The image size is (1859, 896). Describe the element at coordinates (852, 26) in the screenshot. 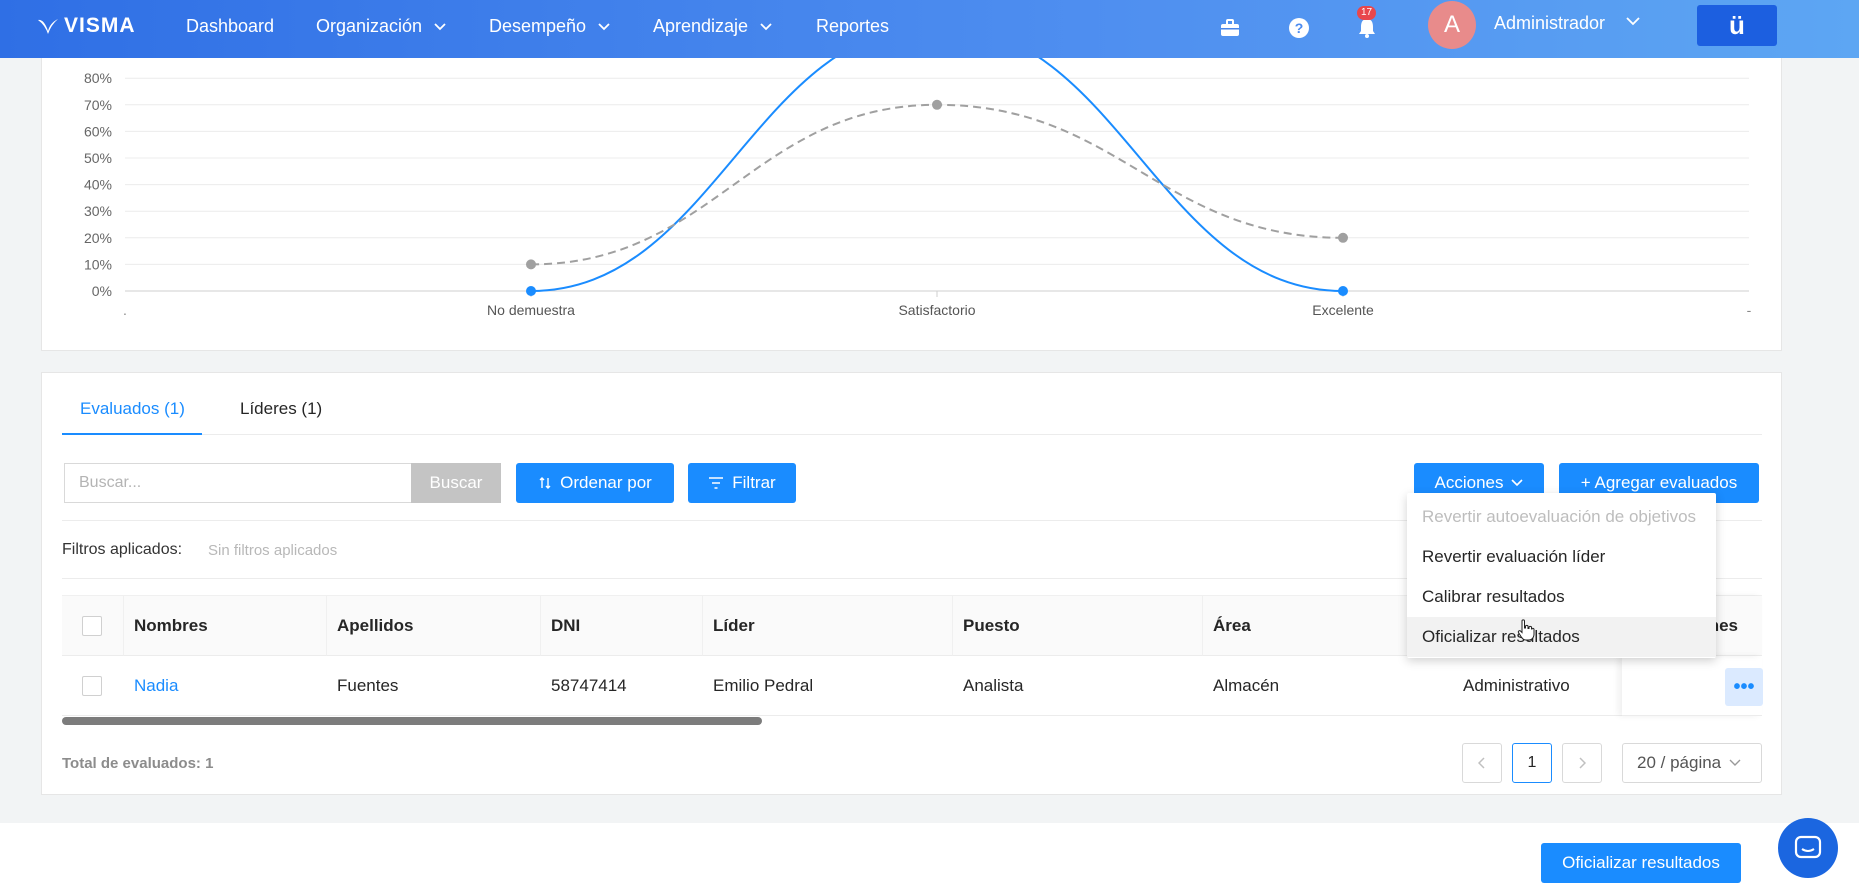

I see `nav-reportes: Reportes` at that location.